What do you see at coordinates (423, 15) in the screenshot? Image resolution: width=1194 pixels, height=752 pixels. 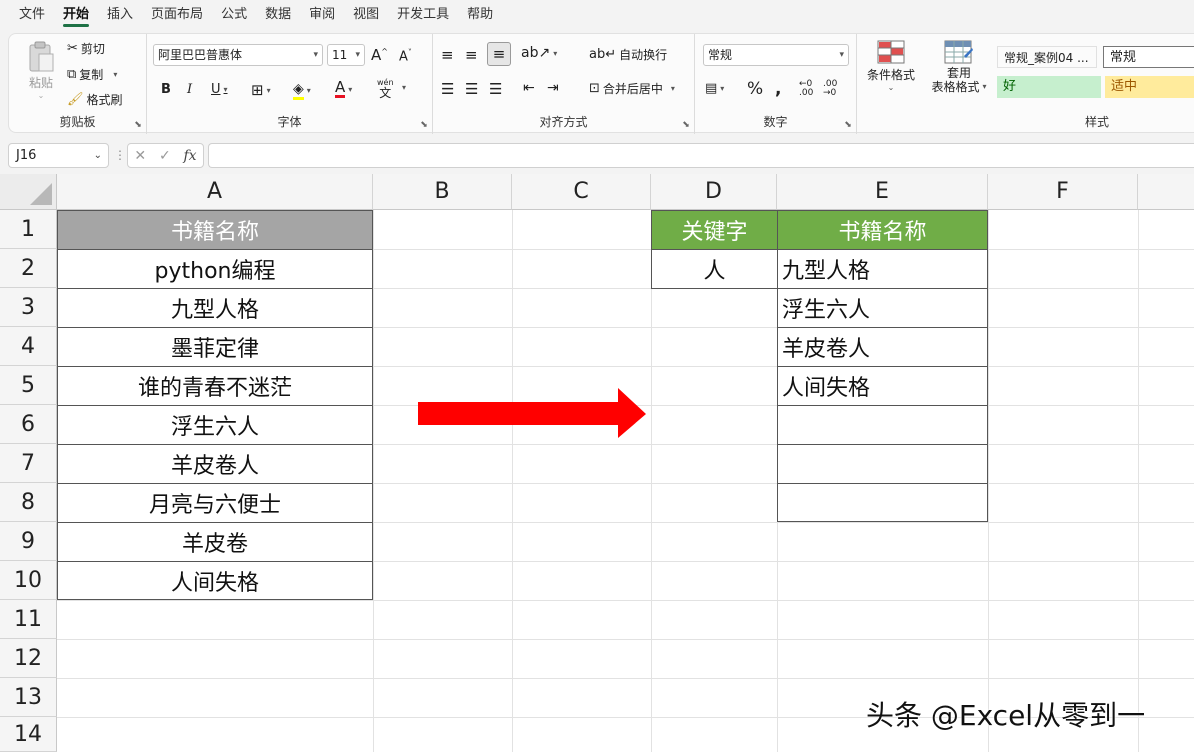 I see `tab-developer: 开发工具` at bounding box center [423, 15].